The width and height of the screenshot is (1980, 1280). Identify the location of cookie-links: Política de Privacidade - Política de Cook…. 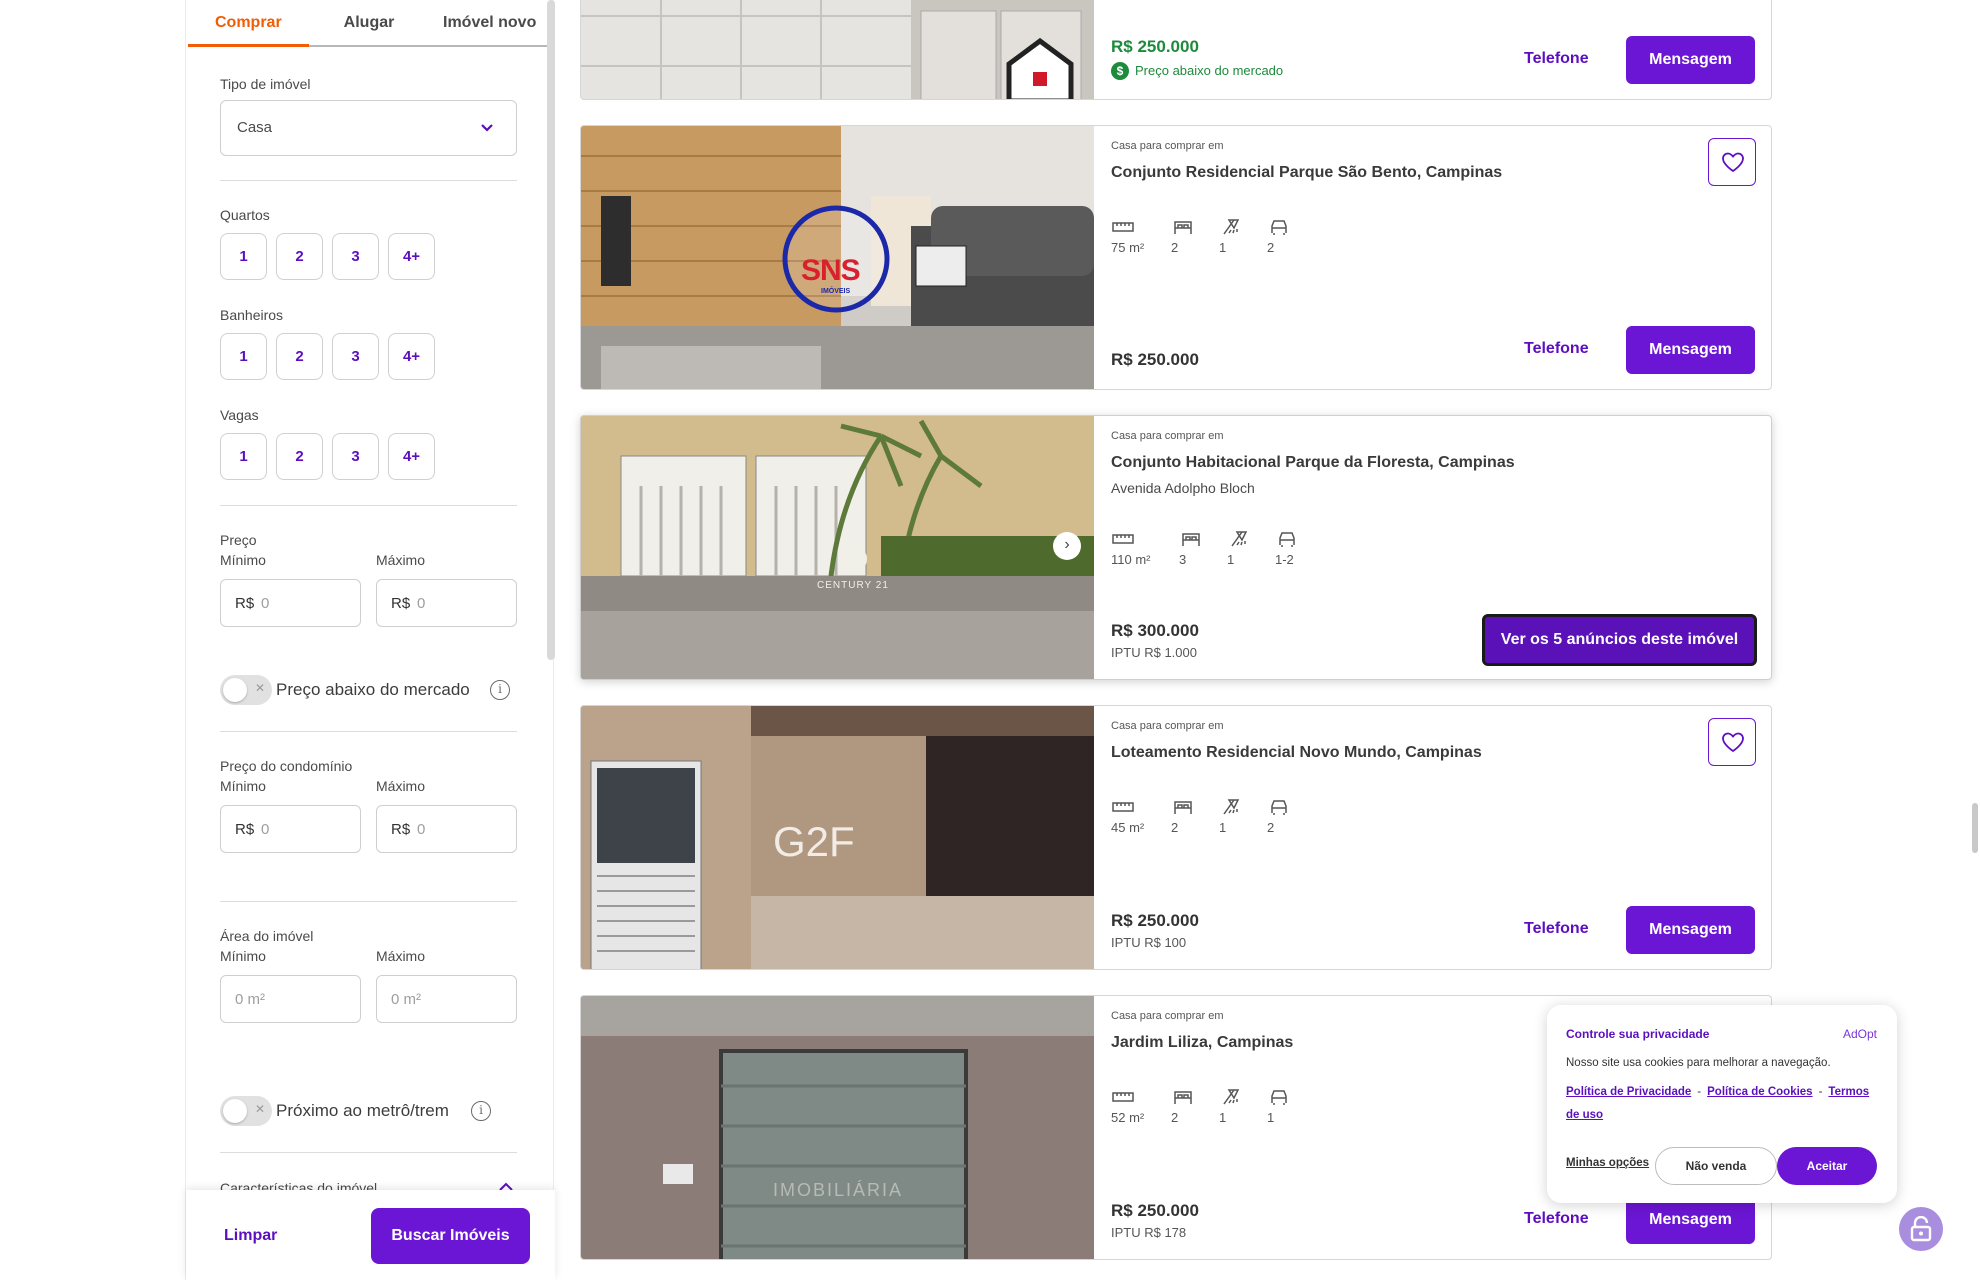
(1718, 1103).